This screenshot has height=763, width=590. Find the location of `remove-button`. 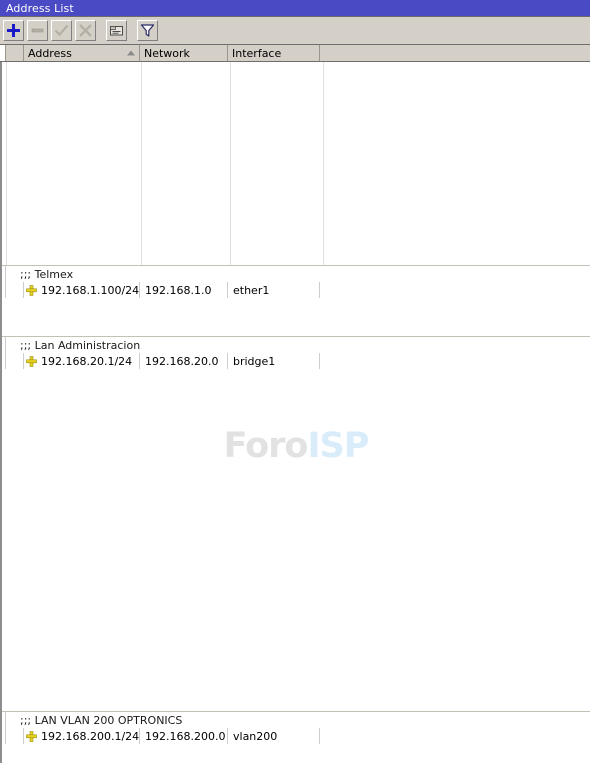

remove-button is located at coordinates (37, 30).